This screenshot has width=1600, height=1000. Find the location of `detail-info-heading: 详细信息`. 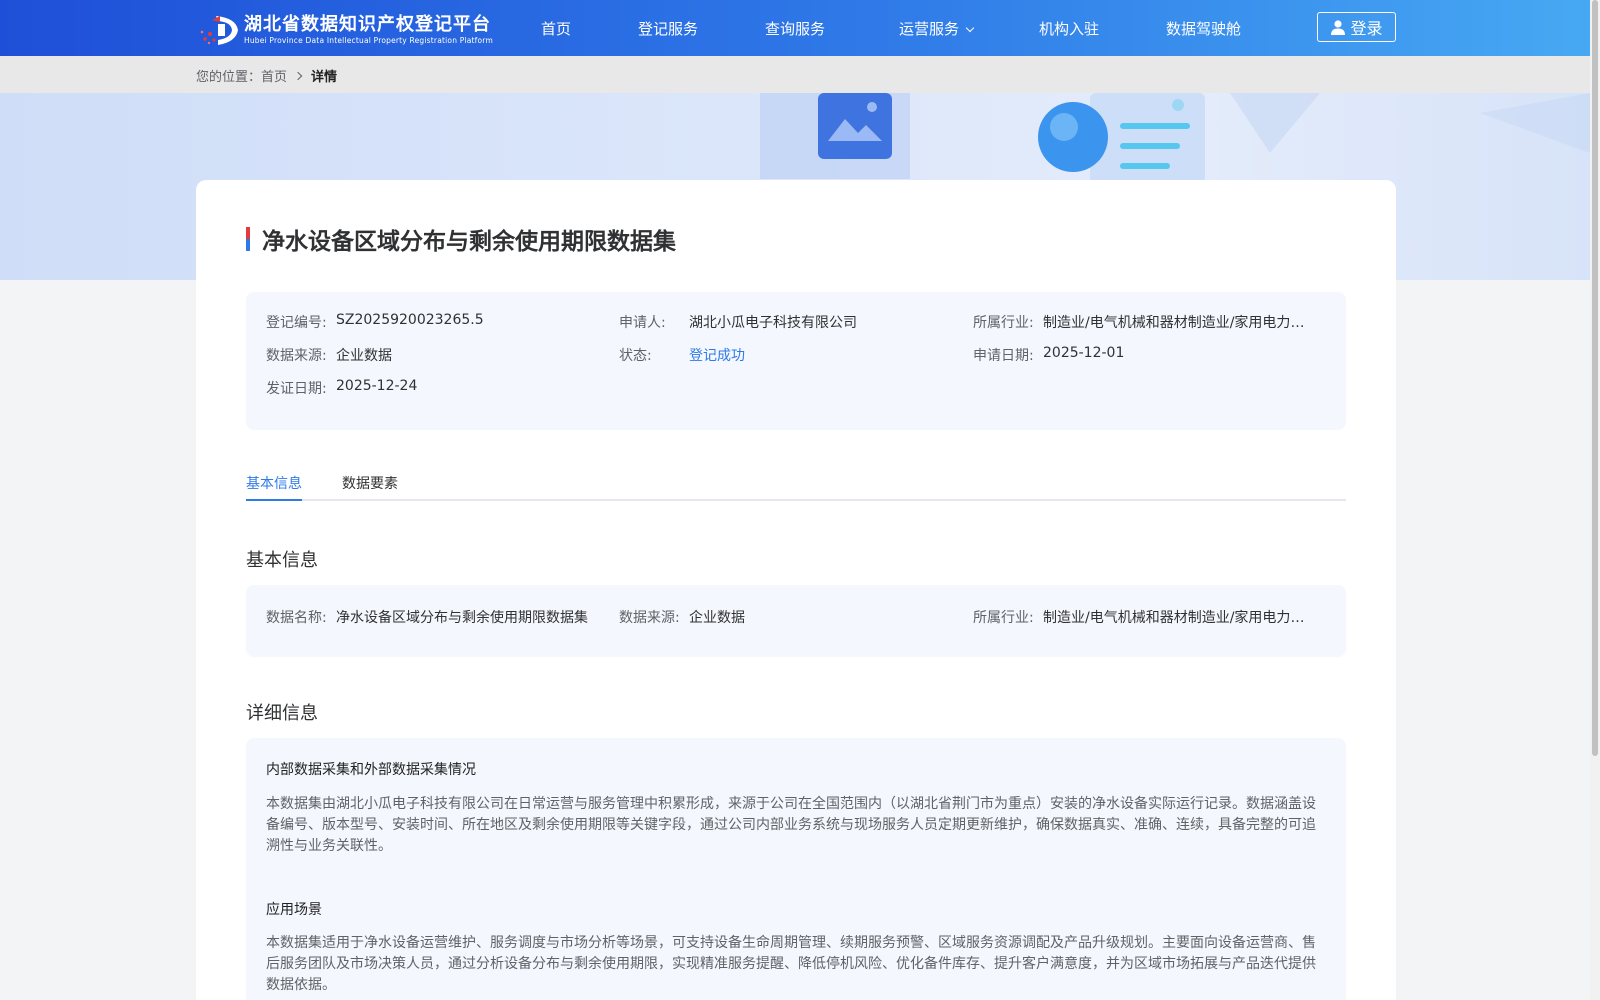

detail-info-heading: 详细信息 is located at coordinates (282, 713).